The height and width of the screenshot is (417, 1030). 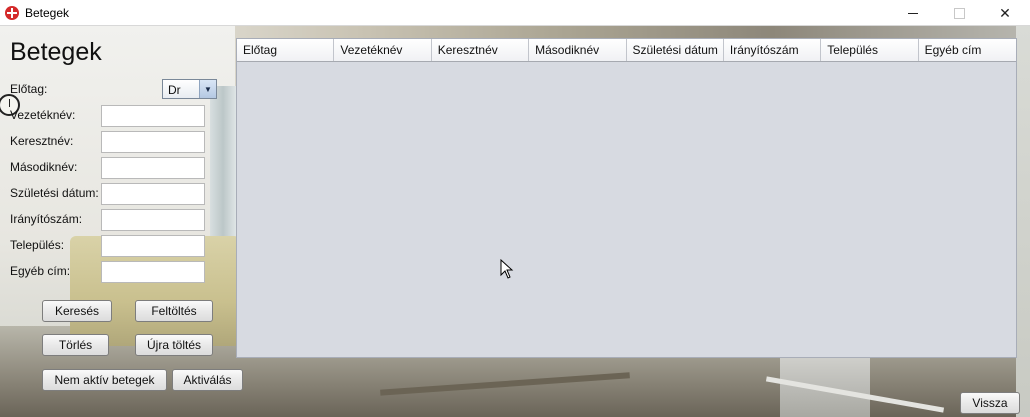 What do you see at coordinates (207, 89) in the screenshot?
I see `chevron-down-icon: ▼` at bounding box center [207, 89].